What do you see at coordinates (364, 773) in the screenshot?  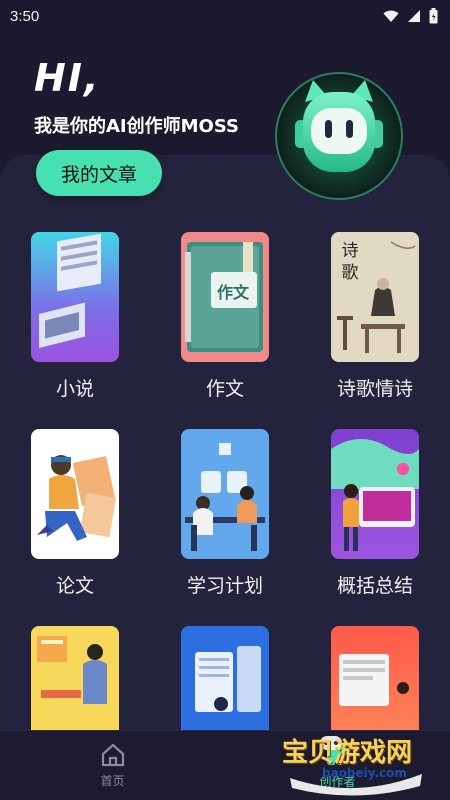 I see `watermark-url: baobeiy.com` at bounding box center [364, 773].